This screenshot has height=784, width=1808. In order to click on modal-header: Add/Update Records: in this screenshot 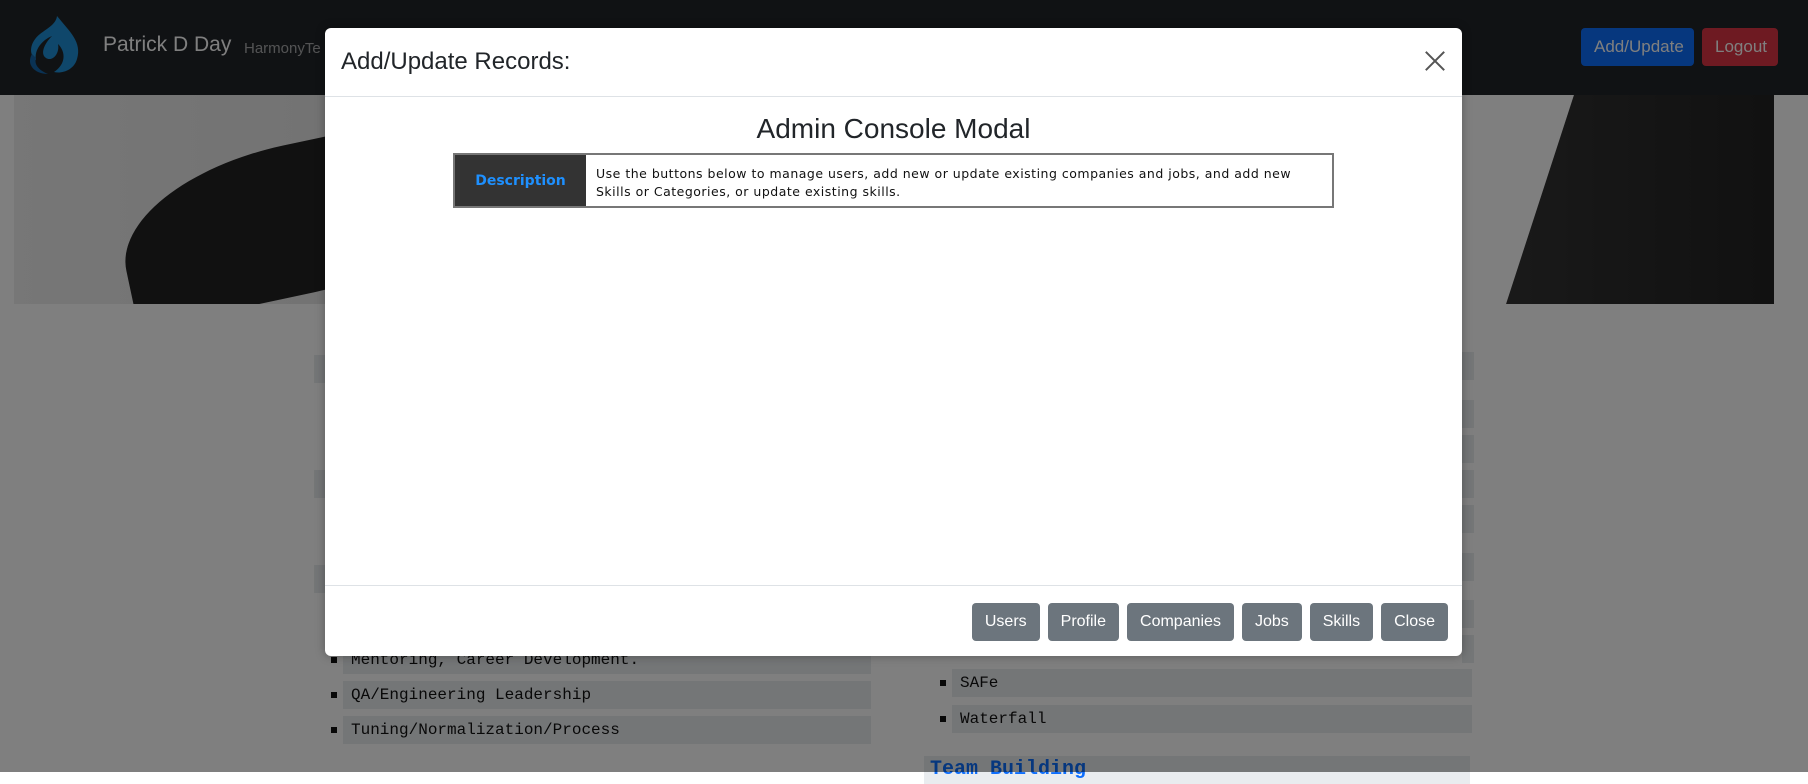, I will do `click(893, 62)`.